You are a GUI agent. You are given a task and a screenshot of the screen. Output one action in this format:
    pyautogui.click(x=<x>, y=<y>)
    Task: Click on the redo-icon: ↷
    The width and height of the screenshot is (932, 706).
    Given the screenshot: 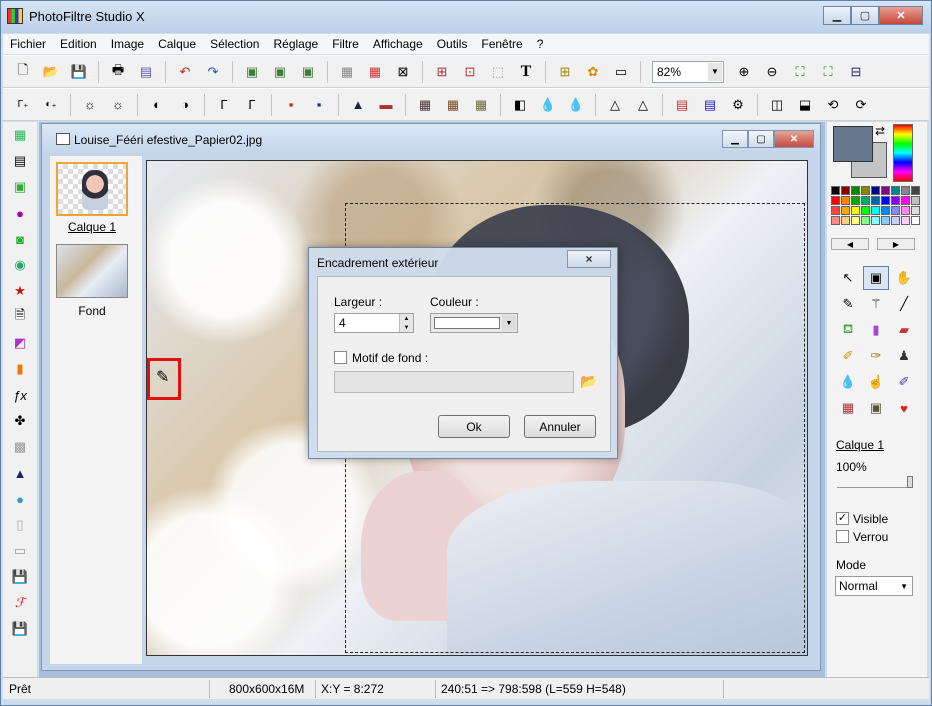 What is the action you would take?
    pyautogui.click(x=213, y=72)
    